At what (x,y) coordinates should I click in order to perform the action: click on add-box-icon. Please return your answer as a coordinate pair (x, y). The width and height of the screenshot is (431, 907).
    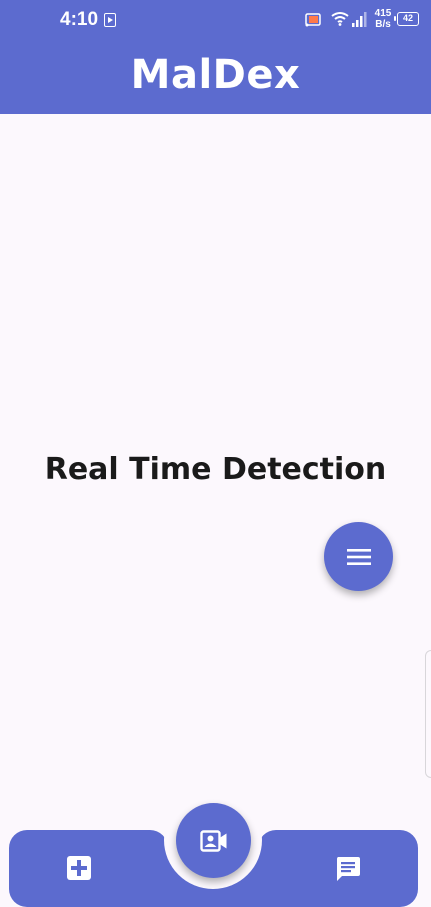
    Looking at the image, I should click on (79, 868).